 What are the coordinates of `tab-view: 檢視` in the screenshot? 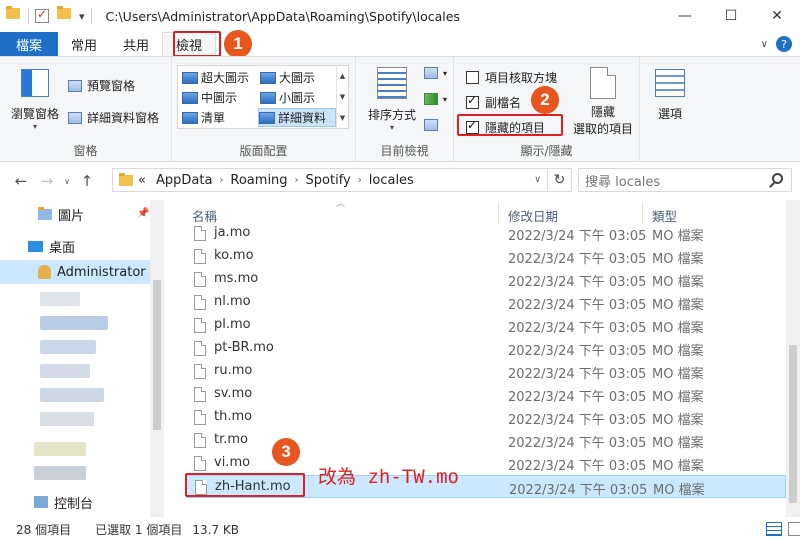 It's located at (189, 44).